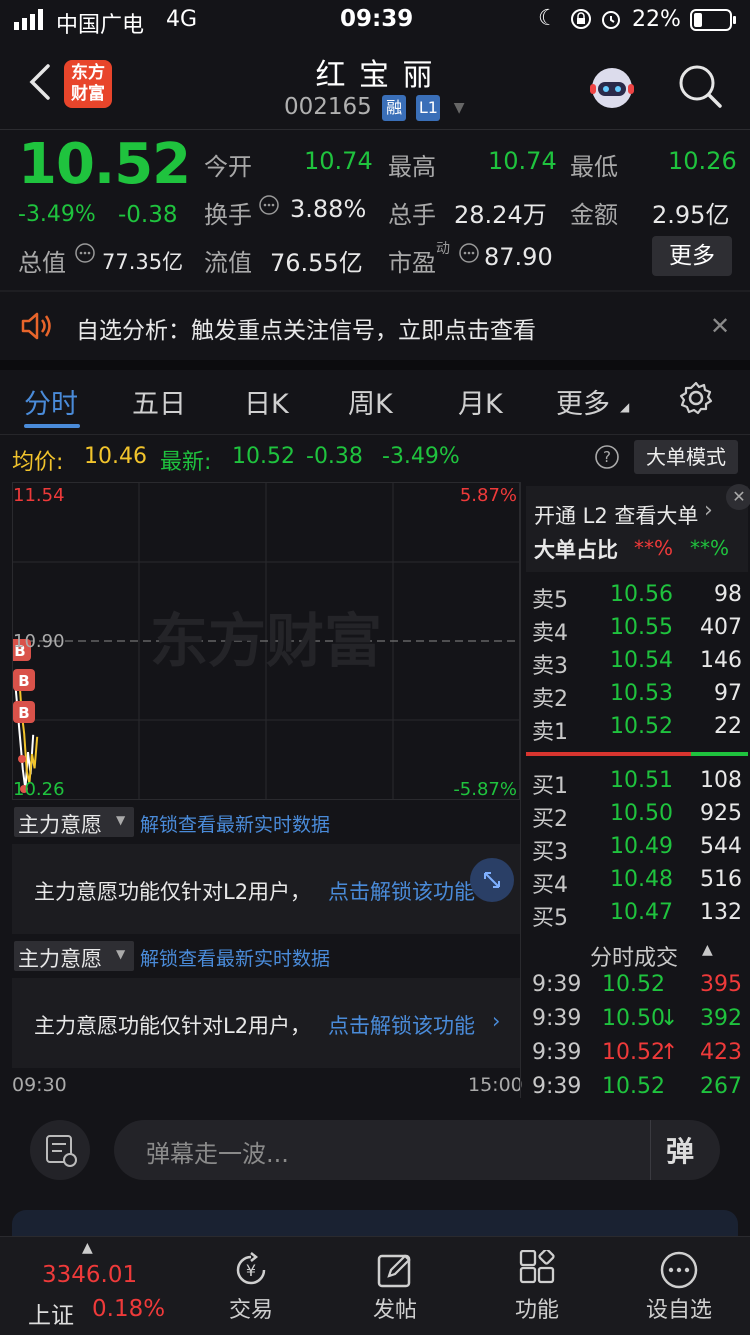 This screenshot has width=750, height=1335. What do you see at coordinates (550, 918) in the screenshot?
I see `bid-level-label: 买5` at bounding box center [550, 918].